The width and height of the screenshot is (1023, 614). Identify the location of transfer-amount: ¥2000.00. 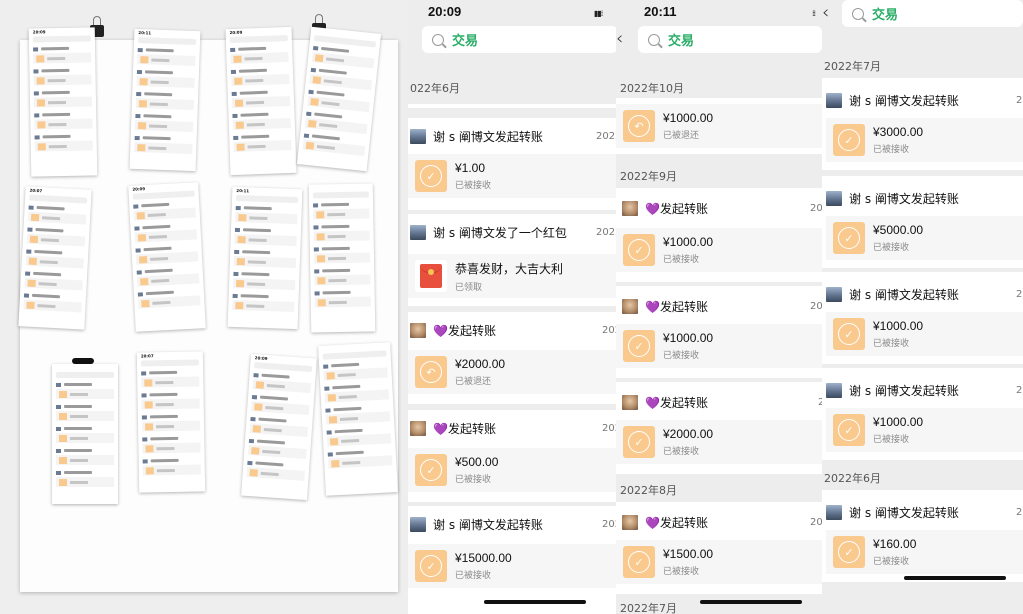
(480, 364).